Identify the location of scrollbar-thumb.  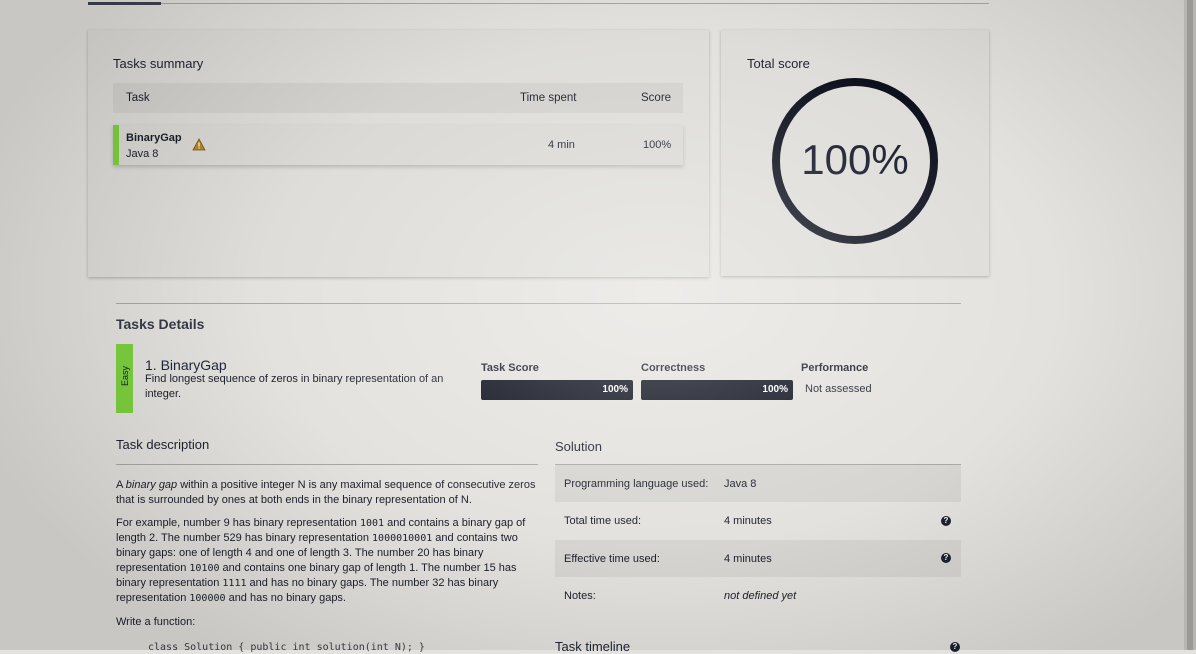
(1190, 325).